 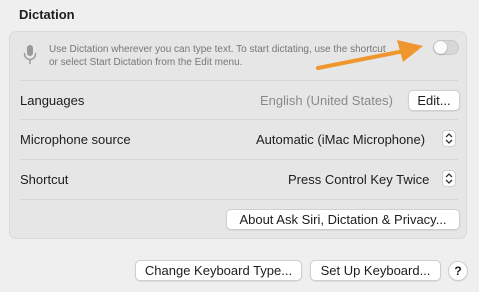 I want to click on help-button: ?, so click(x=458, y=271).